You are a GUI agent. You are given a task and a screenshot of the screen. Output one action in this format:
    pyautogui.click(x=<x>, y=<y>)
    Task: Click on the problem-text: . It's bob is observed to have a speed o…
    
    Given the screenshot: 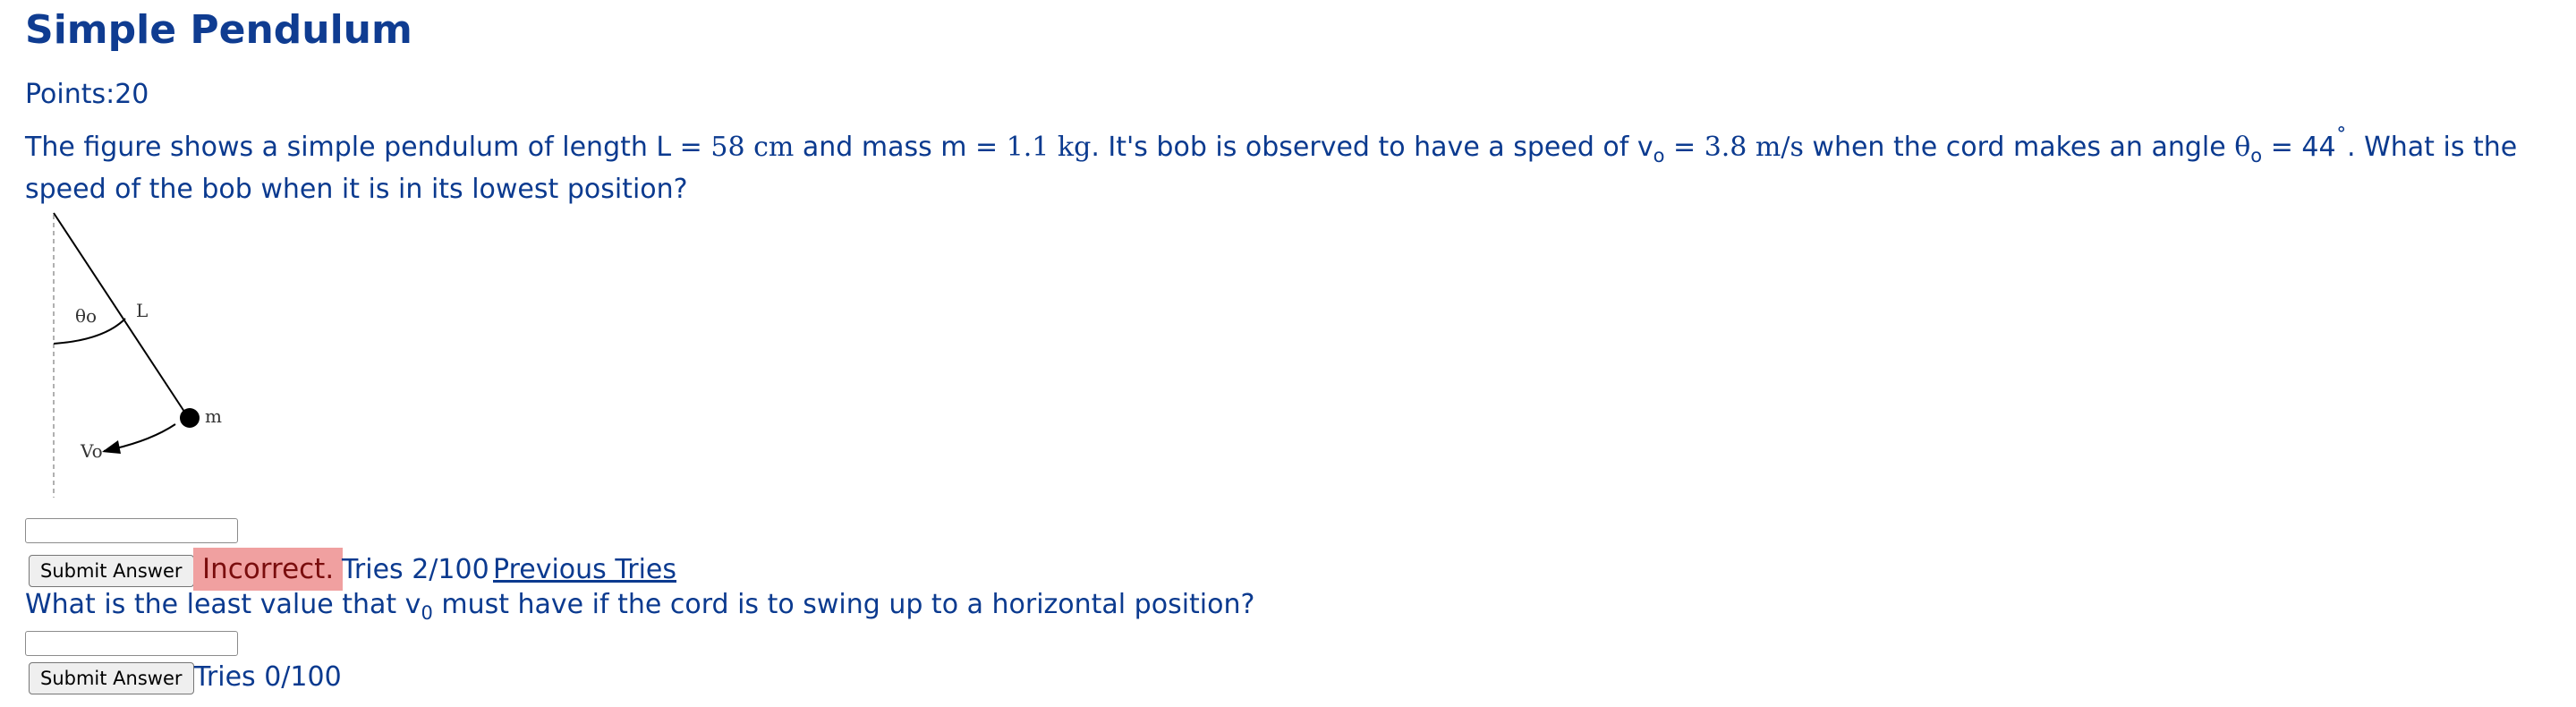 What is the action you would take?
    pyautogui.click(x=1372, y=147)
    